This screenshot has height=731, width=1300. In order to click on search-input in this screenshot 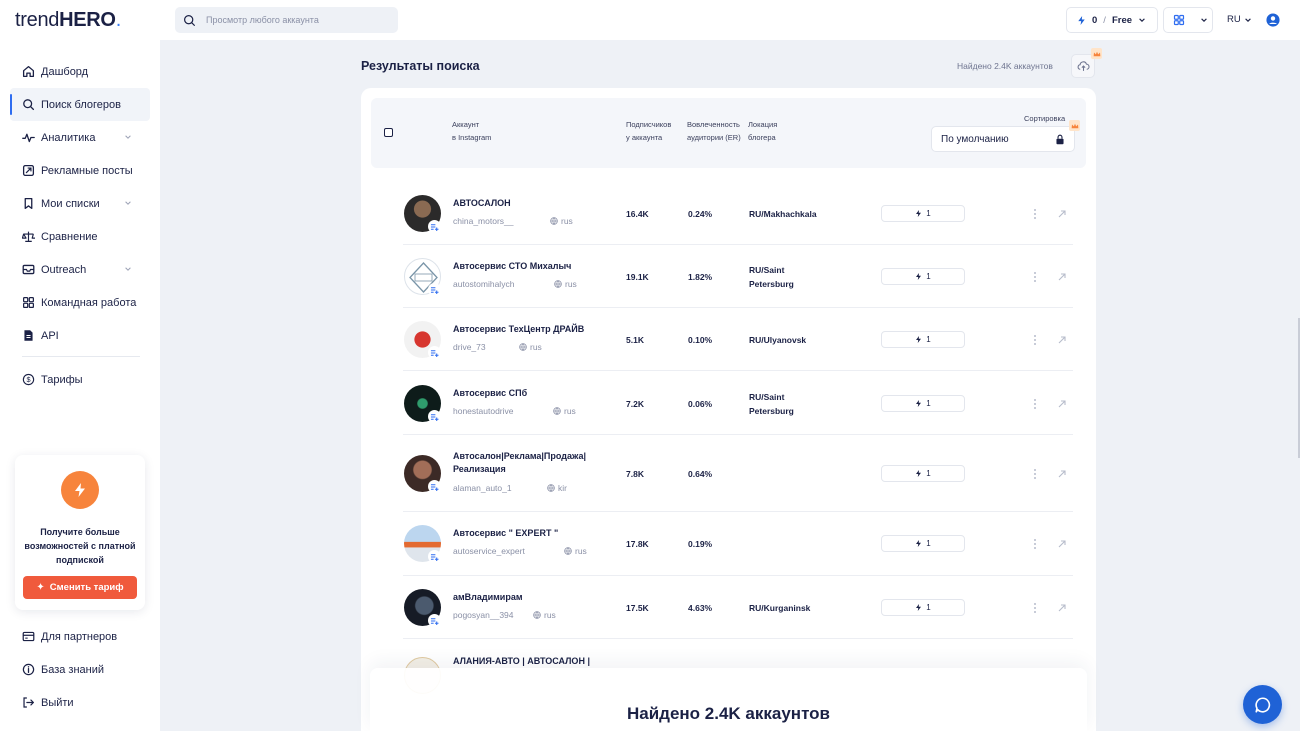, I will do `click(296, 20)`.